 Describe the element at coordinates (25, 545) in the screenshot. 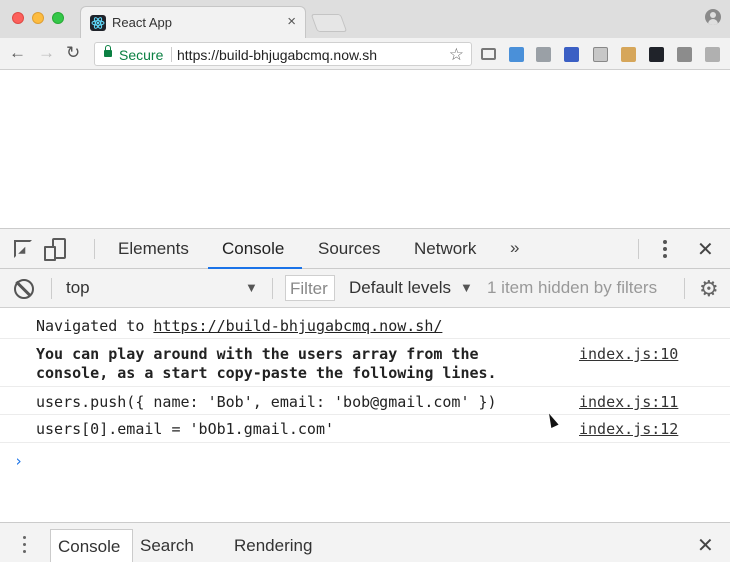

I see `drawer-menu-icon` at that location.